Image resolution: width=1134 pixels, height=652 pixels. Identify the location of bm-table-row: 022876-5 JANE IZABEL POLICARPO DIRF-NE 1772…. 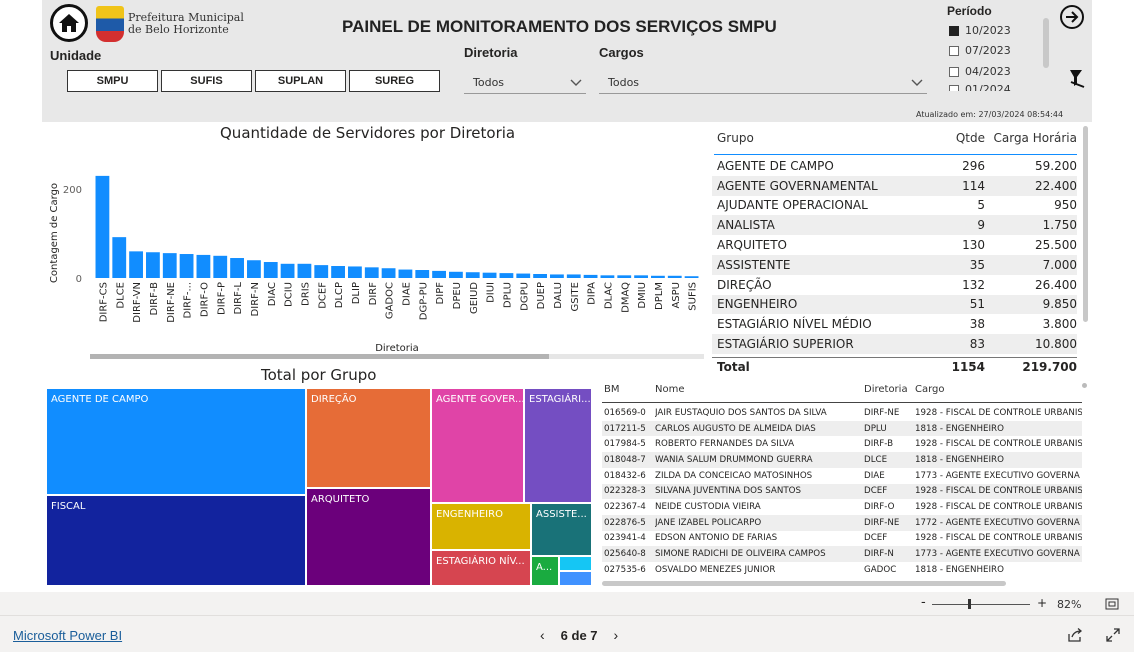
(842, 522).